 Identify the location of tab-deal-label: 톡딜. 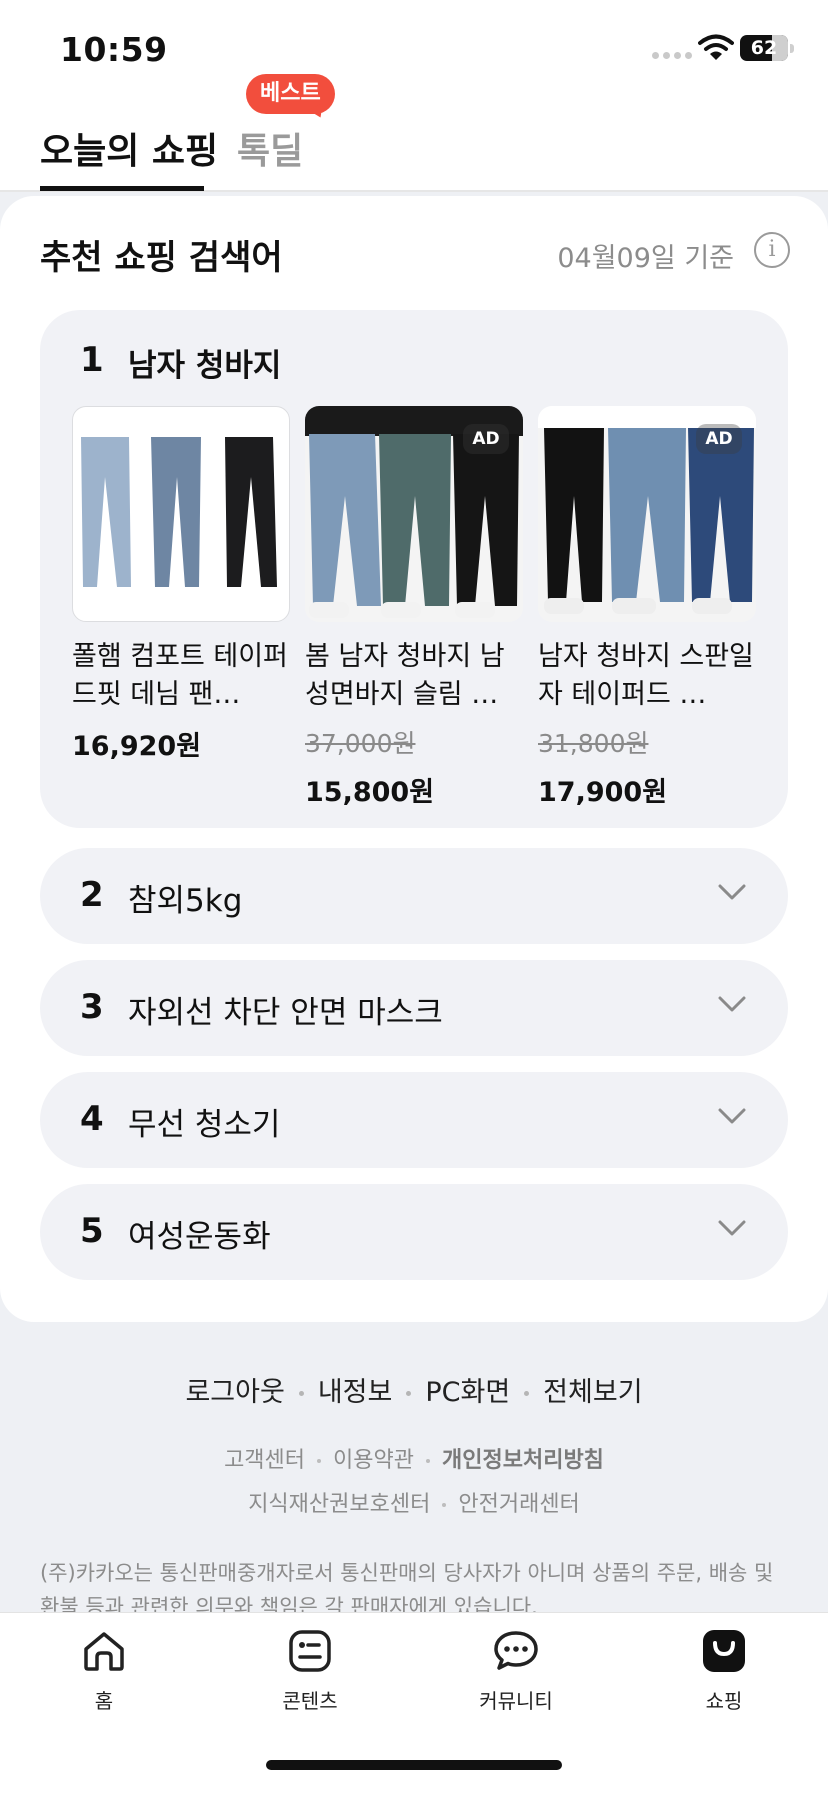
(270, 151).